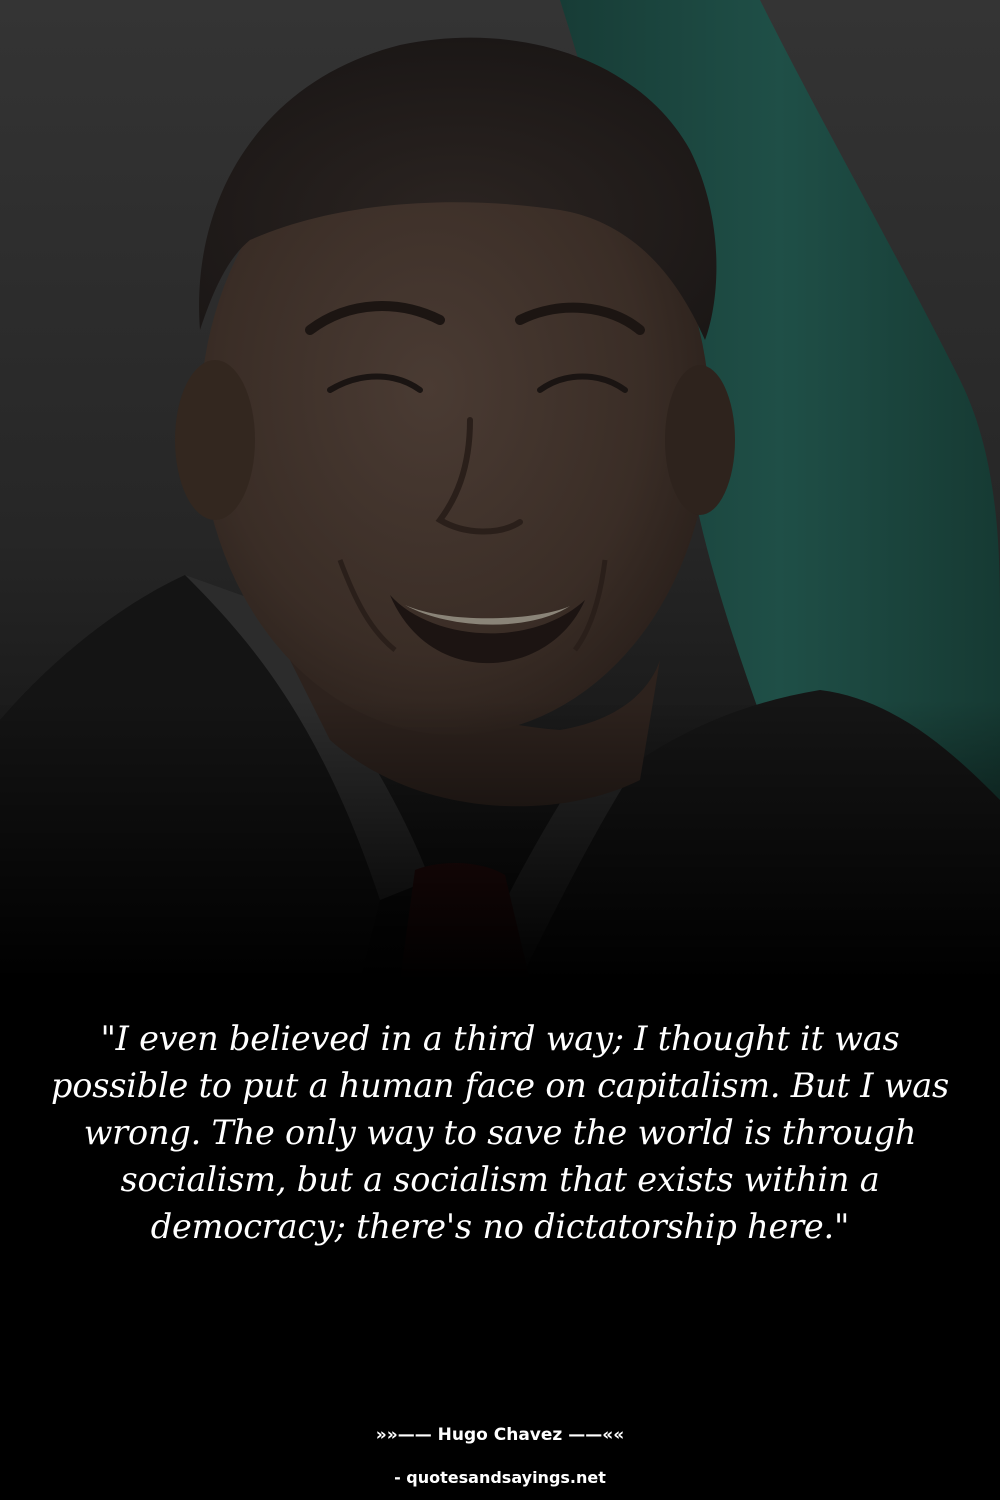  I want to click on source-credit: - quotesandsayings.net, so click(500, 1477).